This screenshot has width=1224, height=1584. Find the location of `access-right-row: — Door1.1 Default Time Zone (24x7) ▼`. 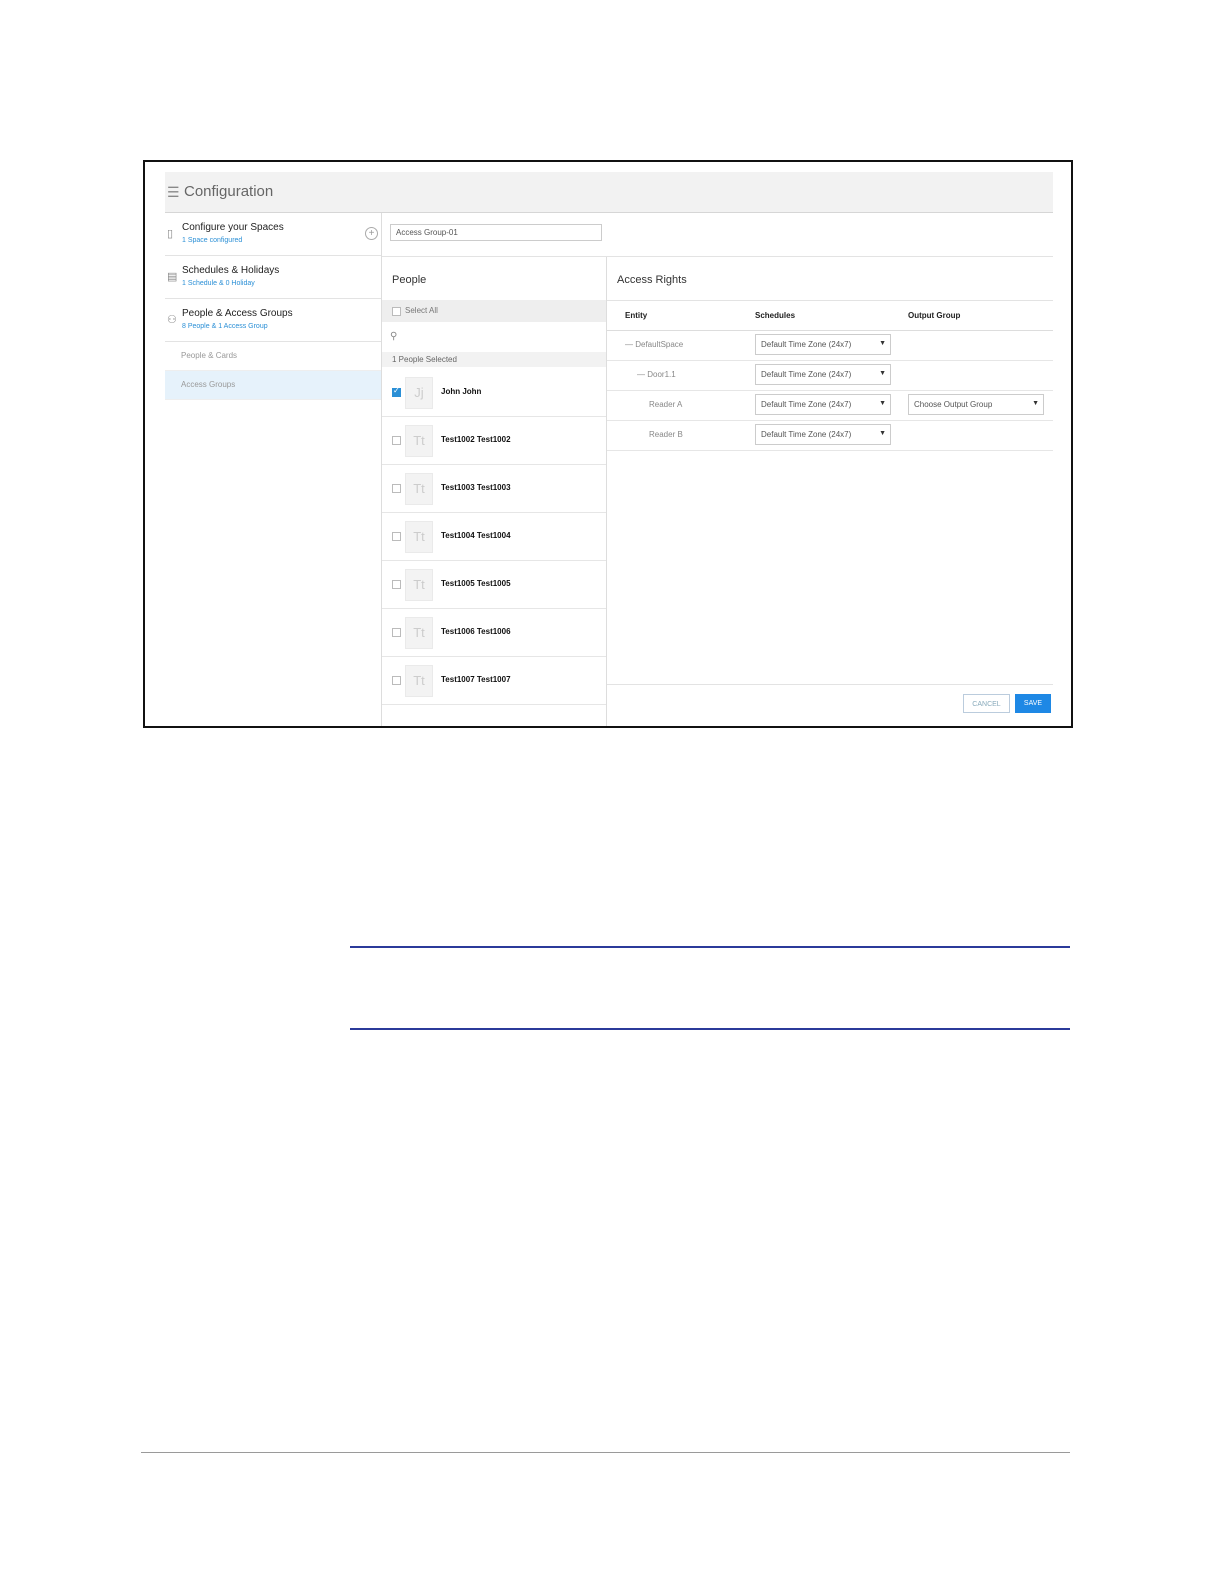

access-right-row: — Door1.1 Default Time Zone (24x7) ▼ is located at coordinates (830, 375).